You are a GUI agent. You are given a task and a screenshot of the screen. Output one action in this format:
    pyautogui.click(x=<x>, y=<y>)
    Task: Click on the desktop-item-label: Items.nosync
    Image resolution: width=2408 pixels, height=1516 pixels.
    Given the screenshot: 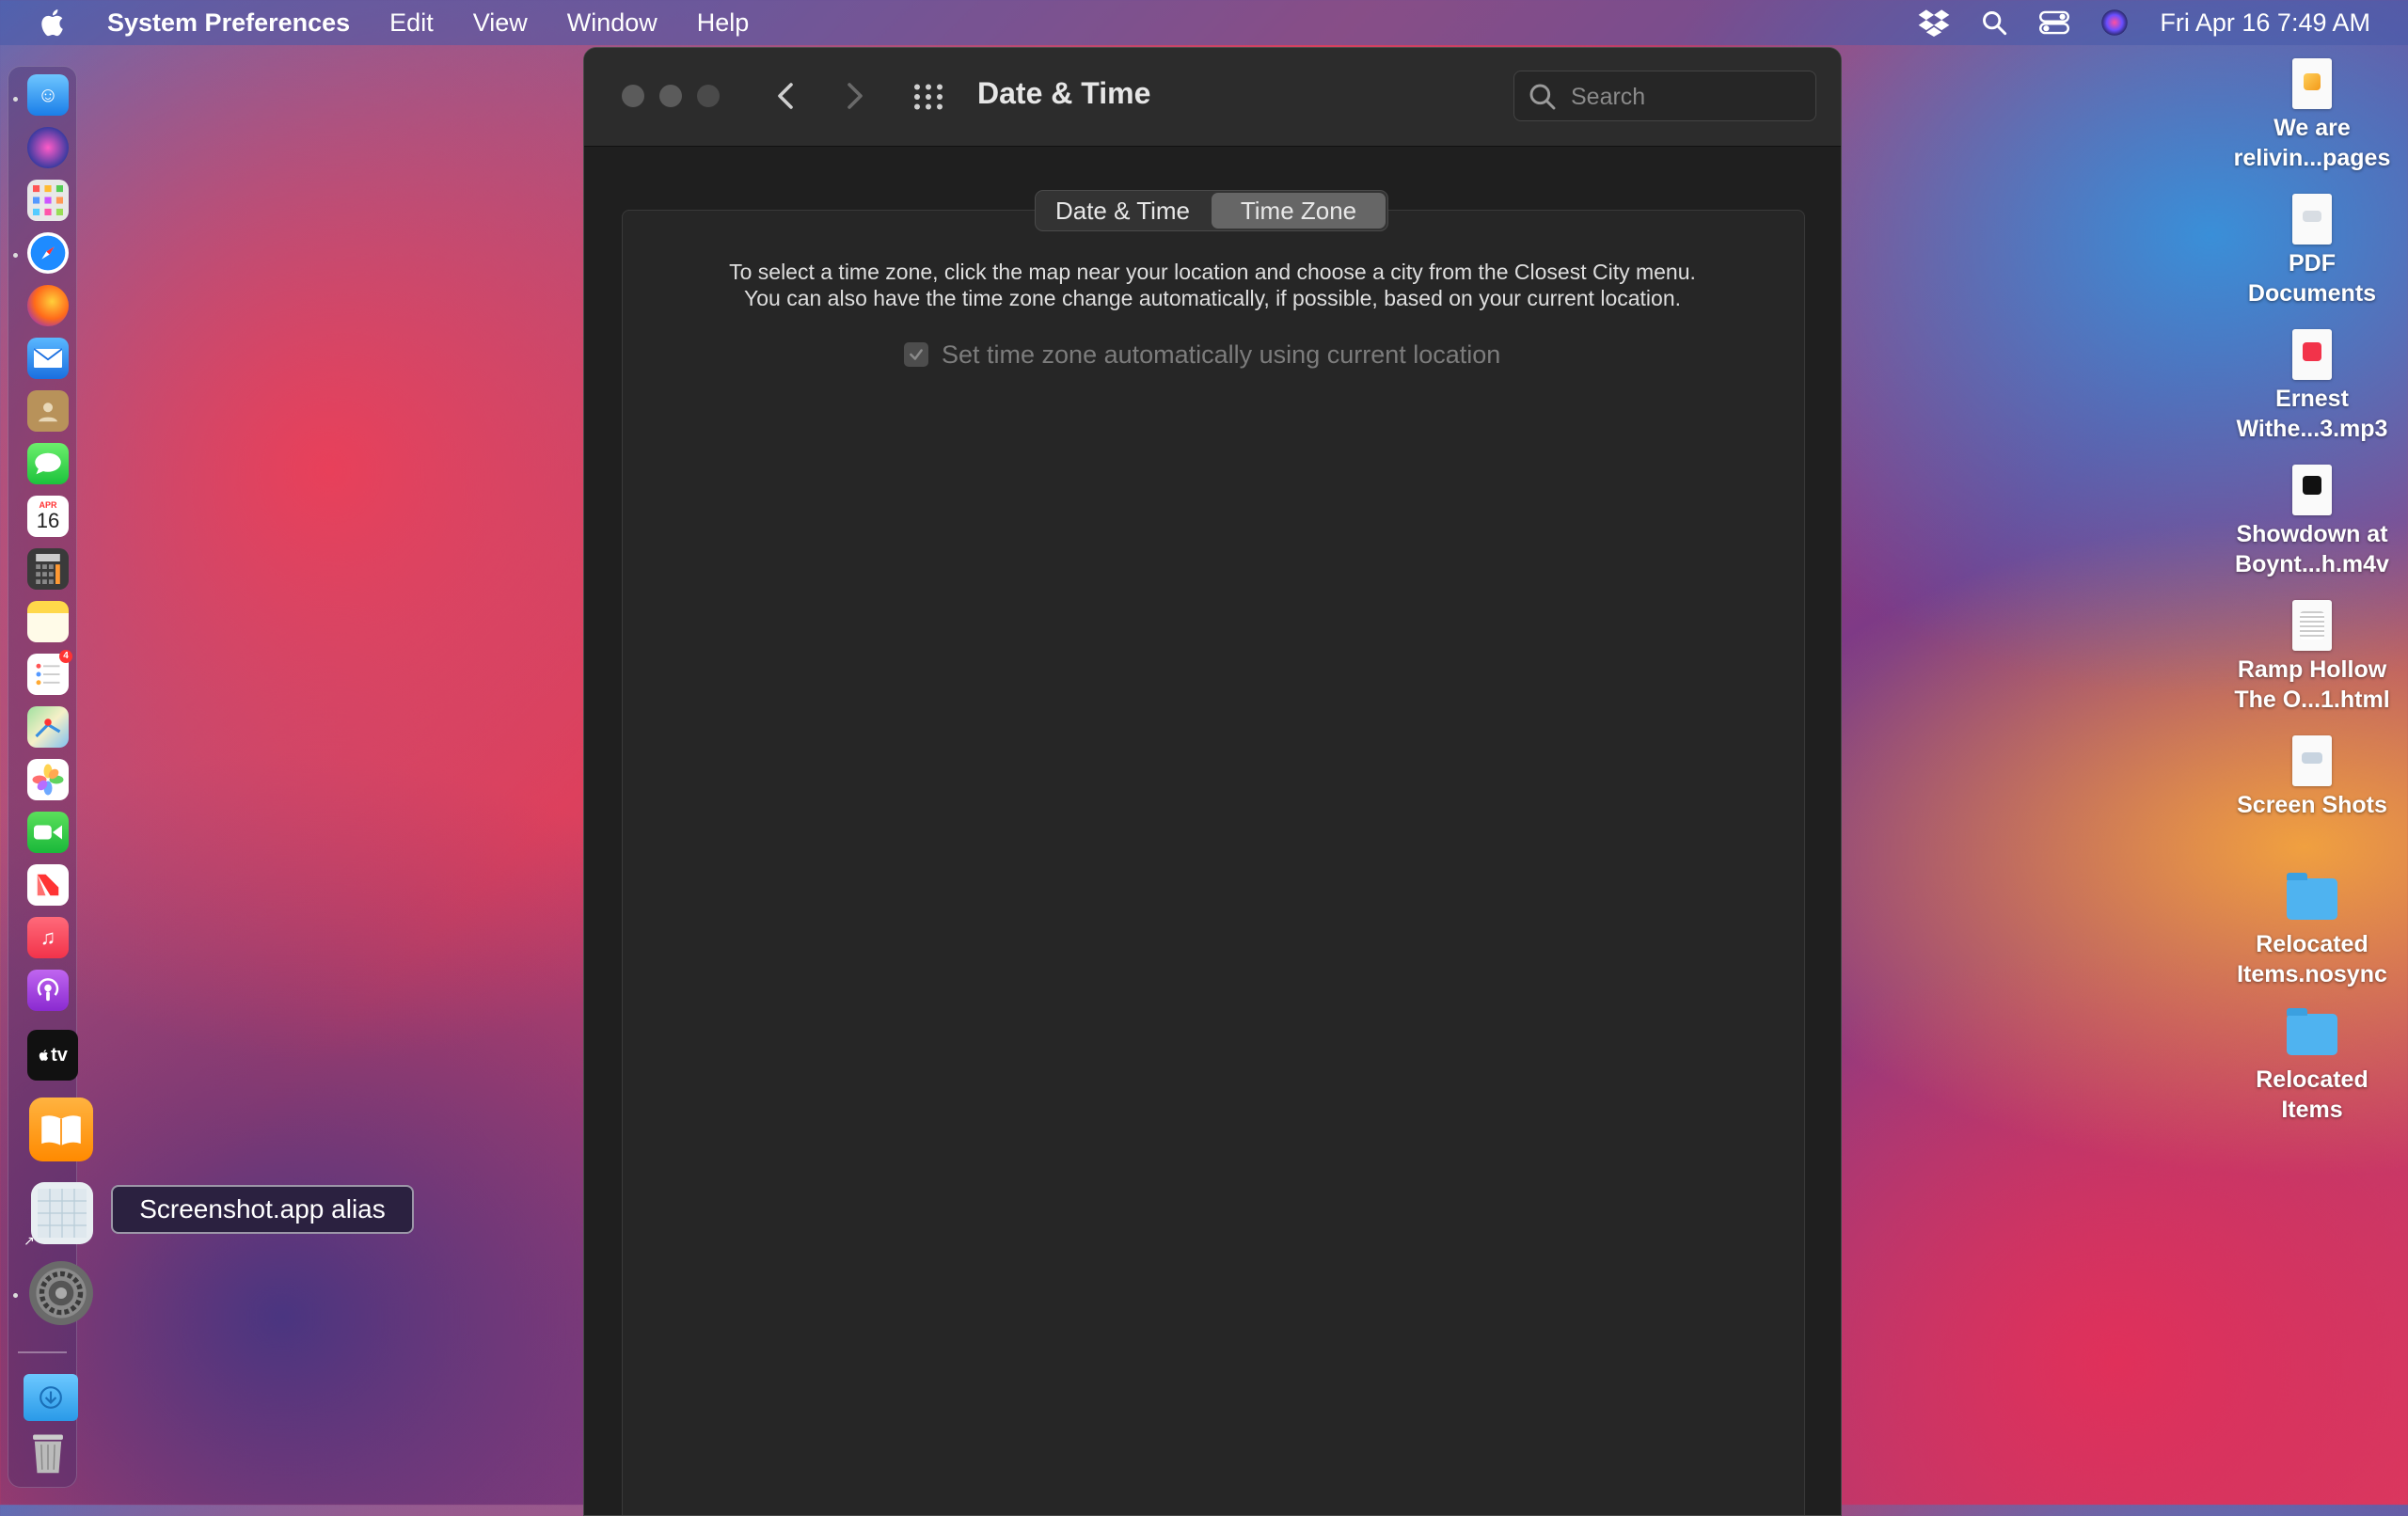 What is the action you would take?
    pyautogui.click(x=2312, y=974)
    